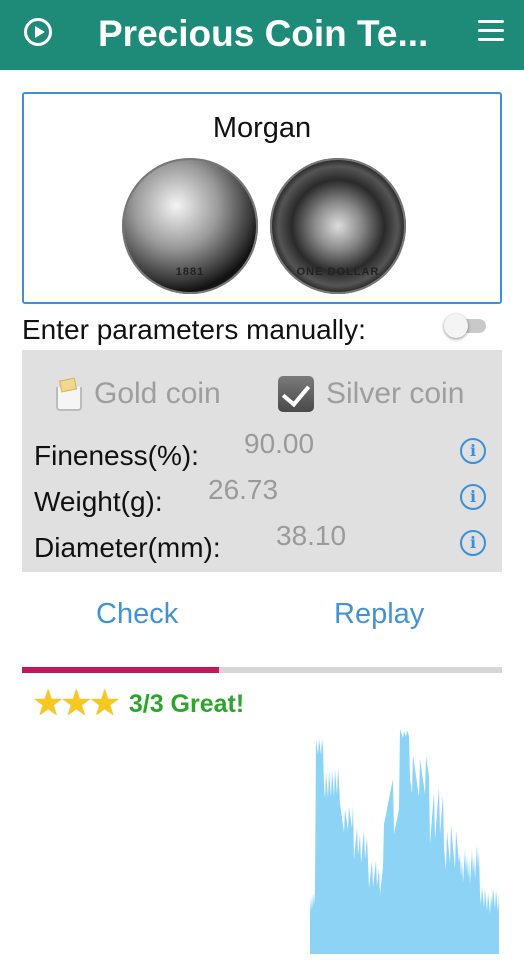 The height and width of the screenshot is (960, 524). What do you see at coordinates (262, 128) in the screenshot?
I see `coin-name: Morgan` at bounding box center [262, 128].